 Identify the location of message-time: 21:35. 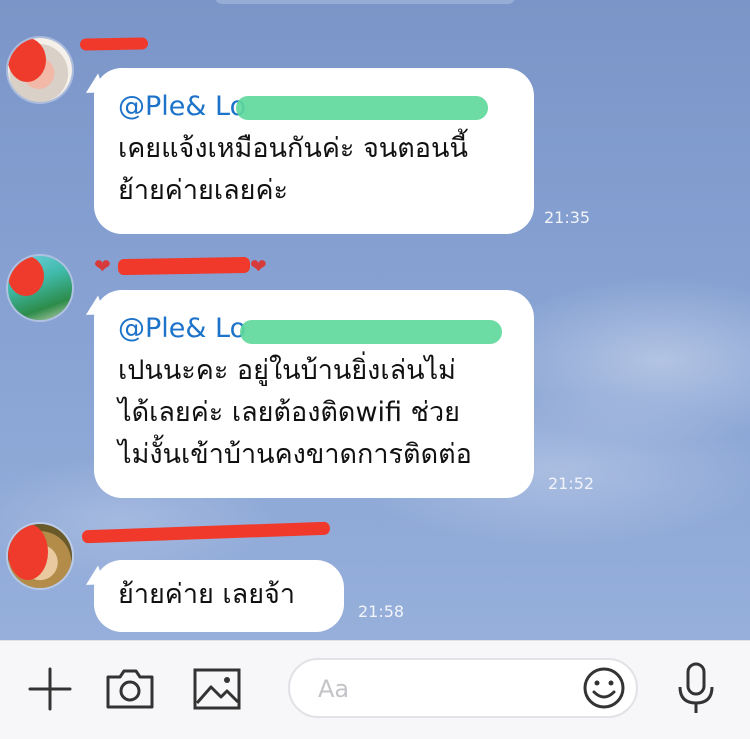
(567, 217).